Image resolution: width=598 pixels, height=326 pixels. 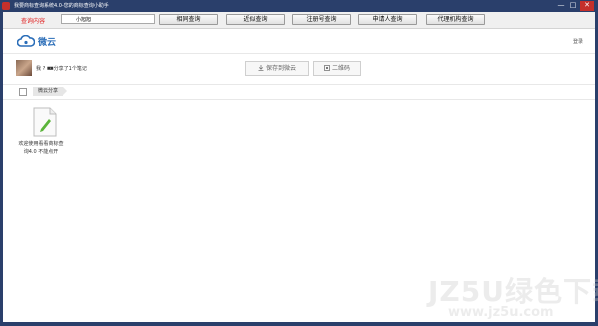 I want to click on save-to-weiyun-button: 保存到微云, so click(x=277, y=68).